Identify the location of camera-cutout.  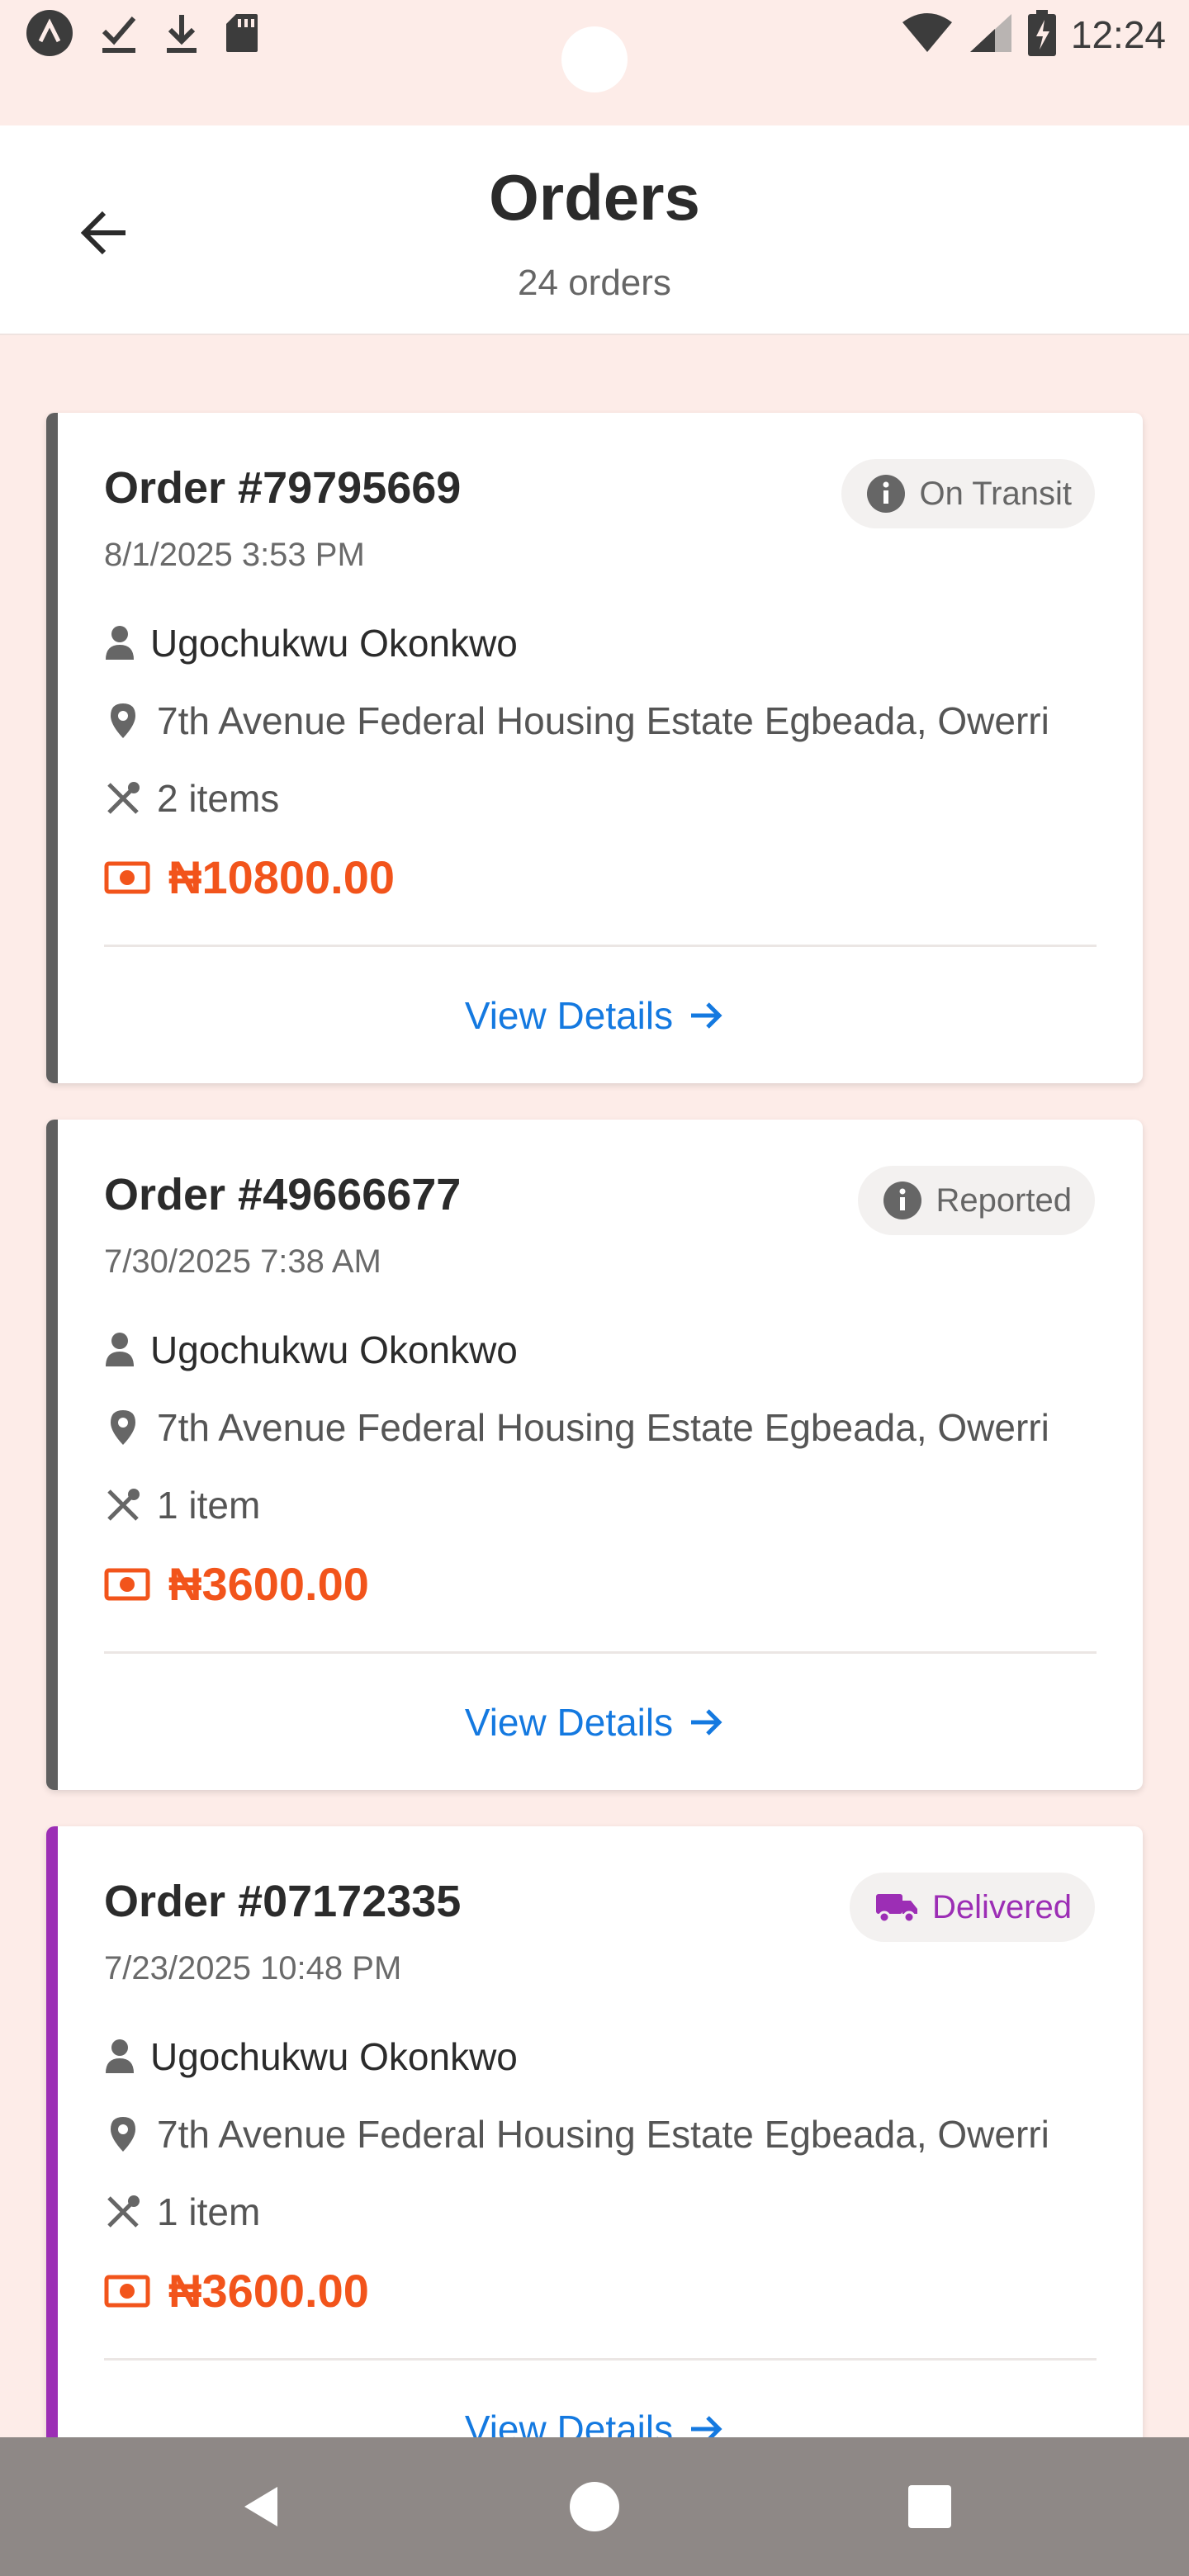
(594, 59).